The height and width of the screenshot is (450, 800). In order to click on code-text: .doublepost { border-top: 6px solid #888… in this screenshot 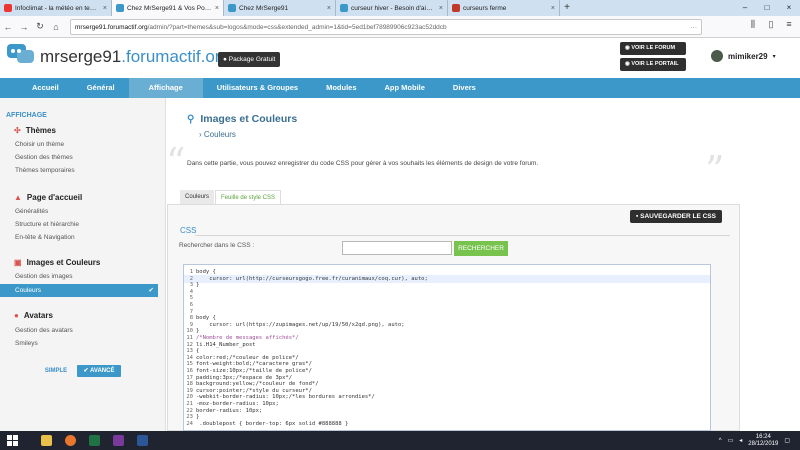, I will do `click(272, 423)`.